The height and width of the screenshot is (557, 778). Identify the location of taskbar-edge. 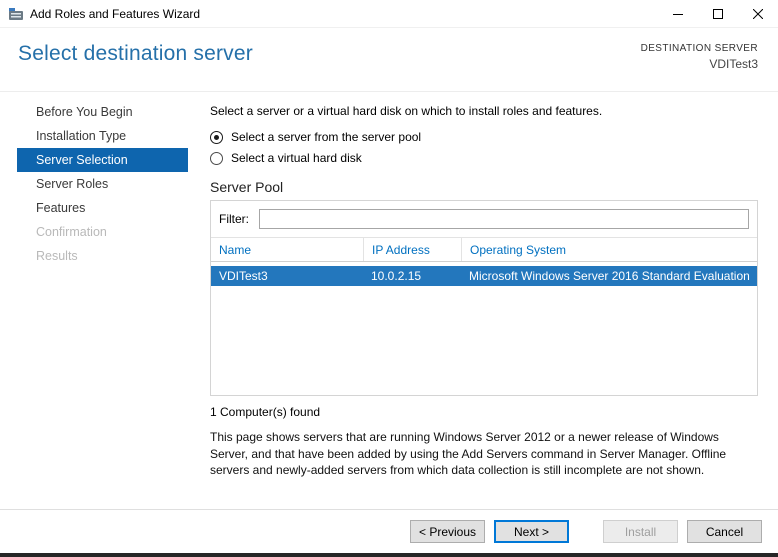
(389, 555).